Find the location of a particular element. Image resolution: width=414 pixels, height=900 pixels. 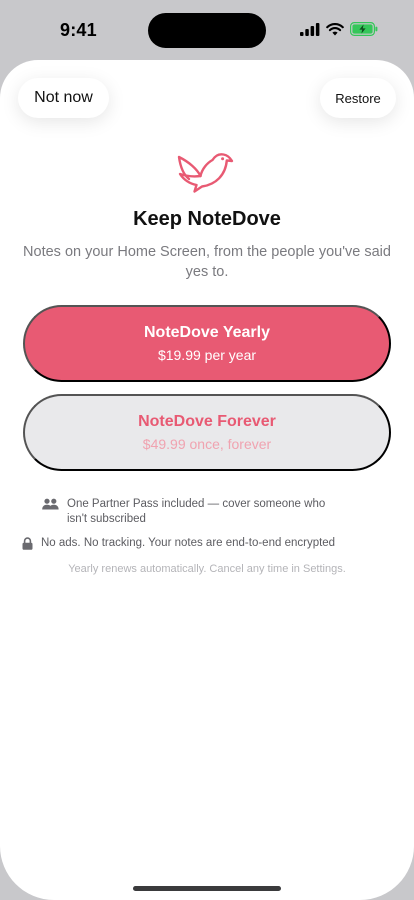

battery-charging-icon is located at coordinates (364, 29).